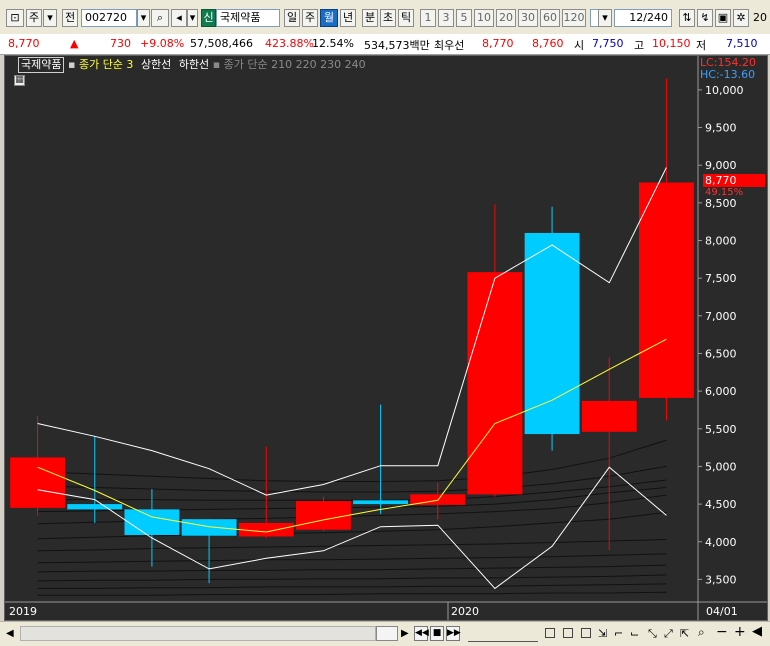 This screenshot has height=646, width=770. Describe the element at coordinates (109, 18) in the screenshot. I see `code-input: 002720` at that location.